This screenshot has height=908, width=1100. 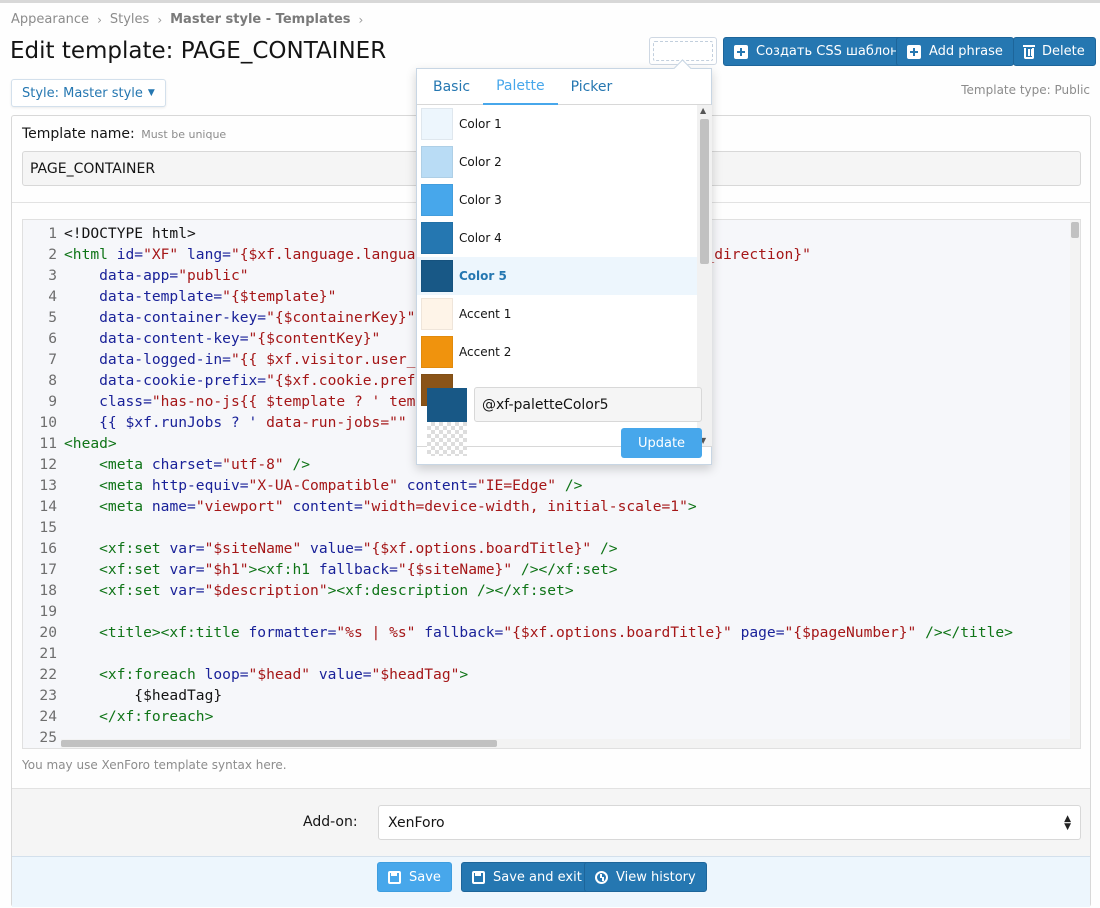 What do you see at coordinates (516, 485) in the screenshot?
I see `code-token: "IE=Edge"` at bounding box center [516, 485].